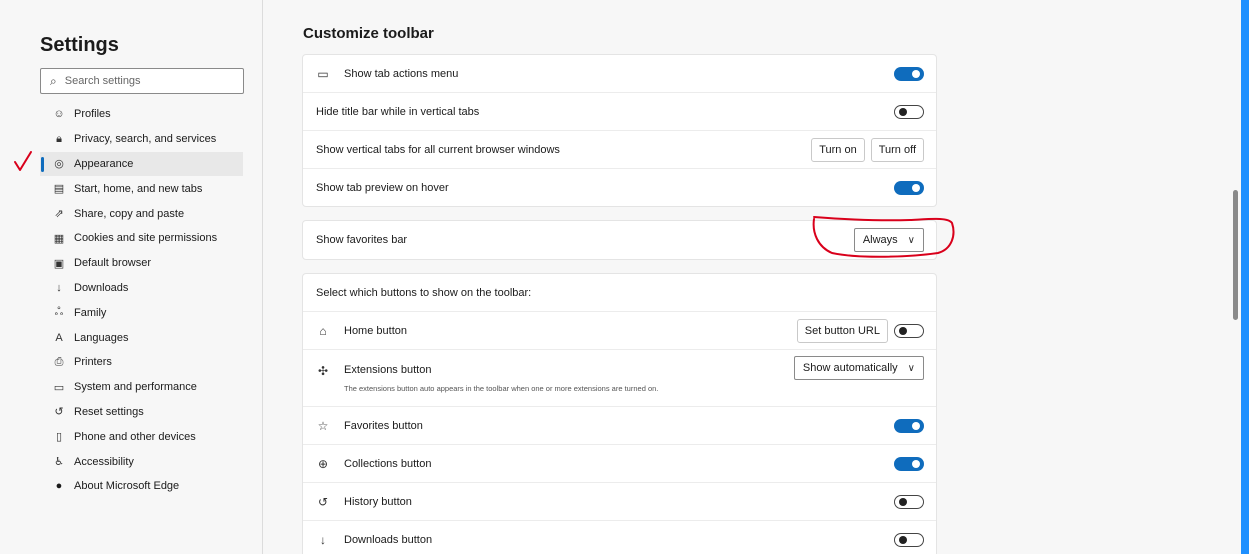 The image size is (1249, 554). I want to click on favorites-button-toggle, so click(909, 425).